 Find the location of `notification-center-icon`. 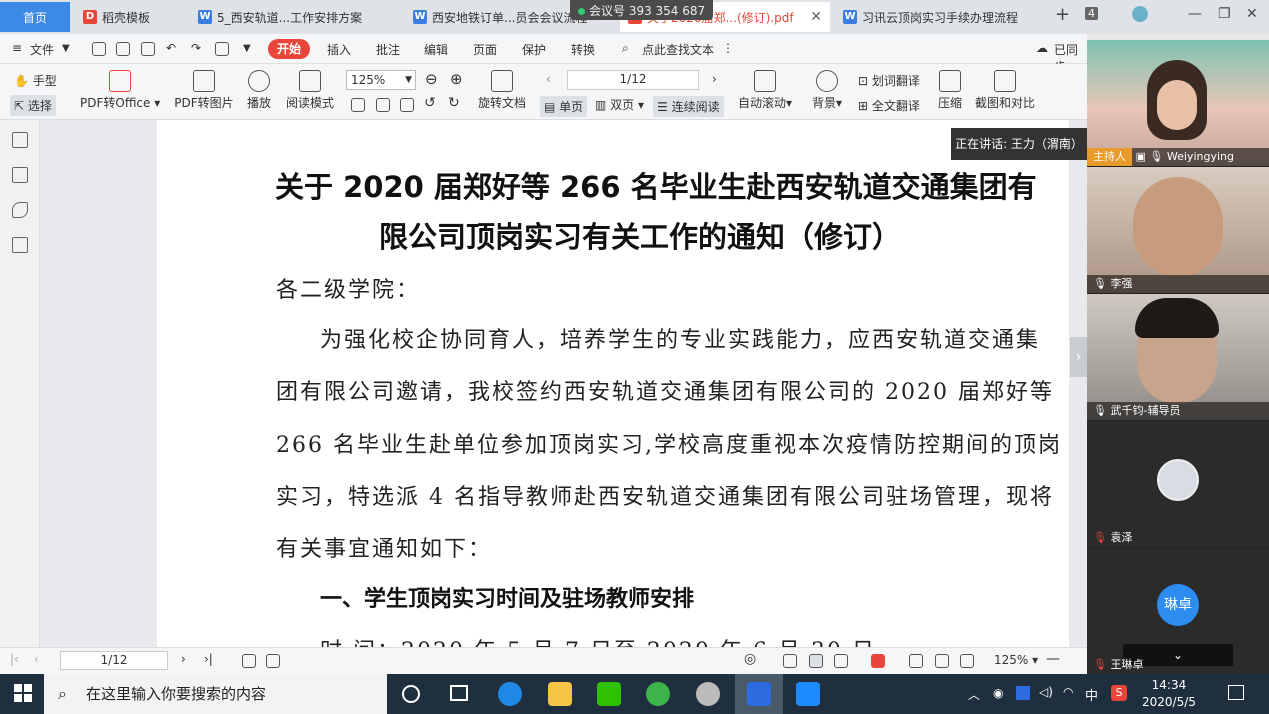

notification-center-icon is located at coordinates (1236, 692).